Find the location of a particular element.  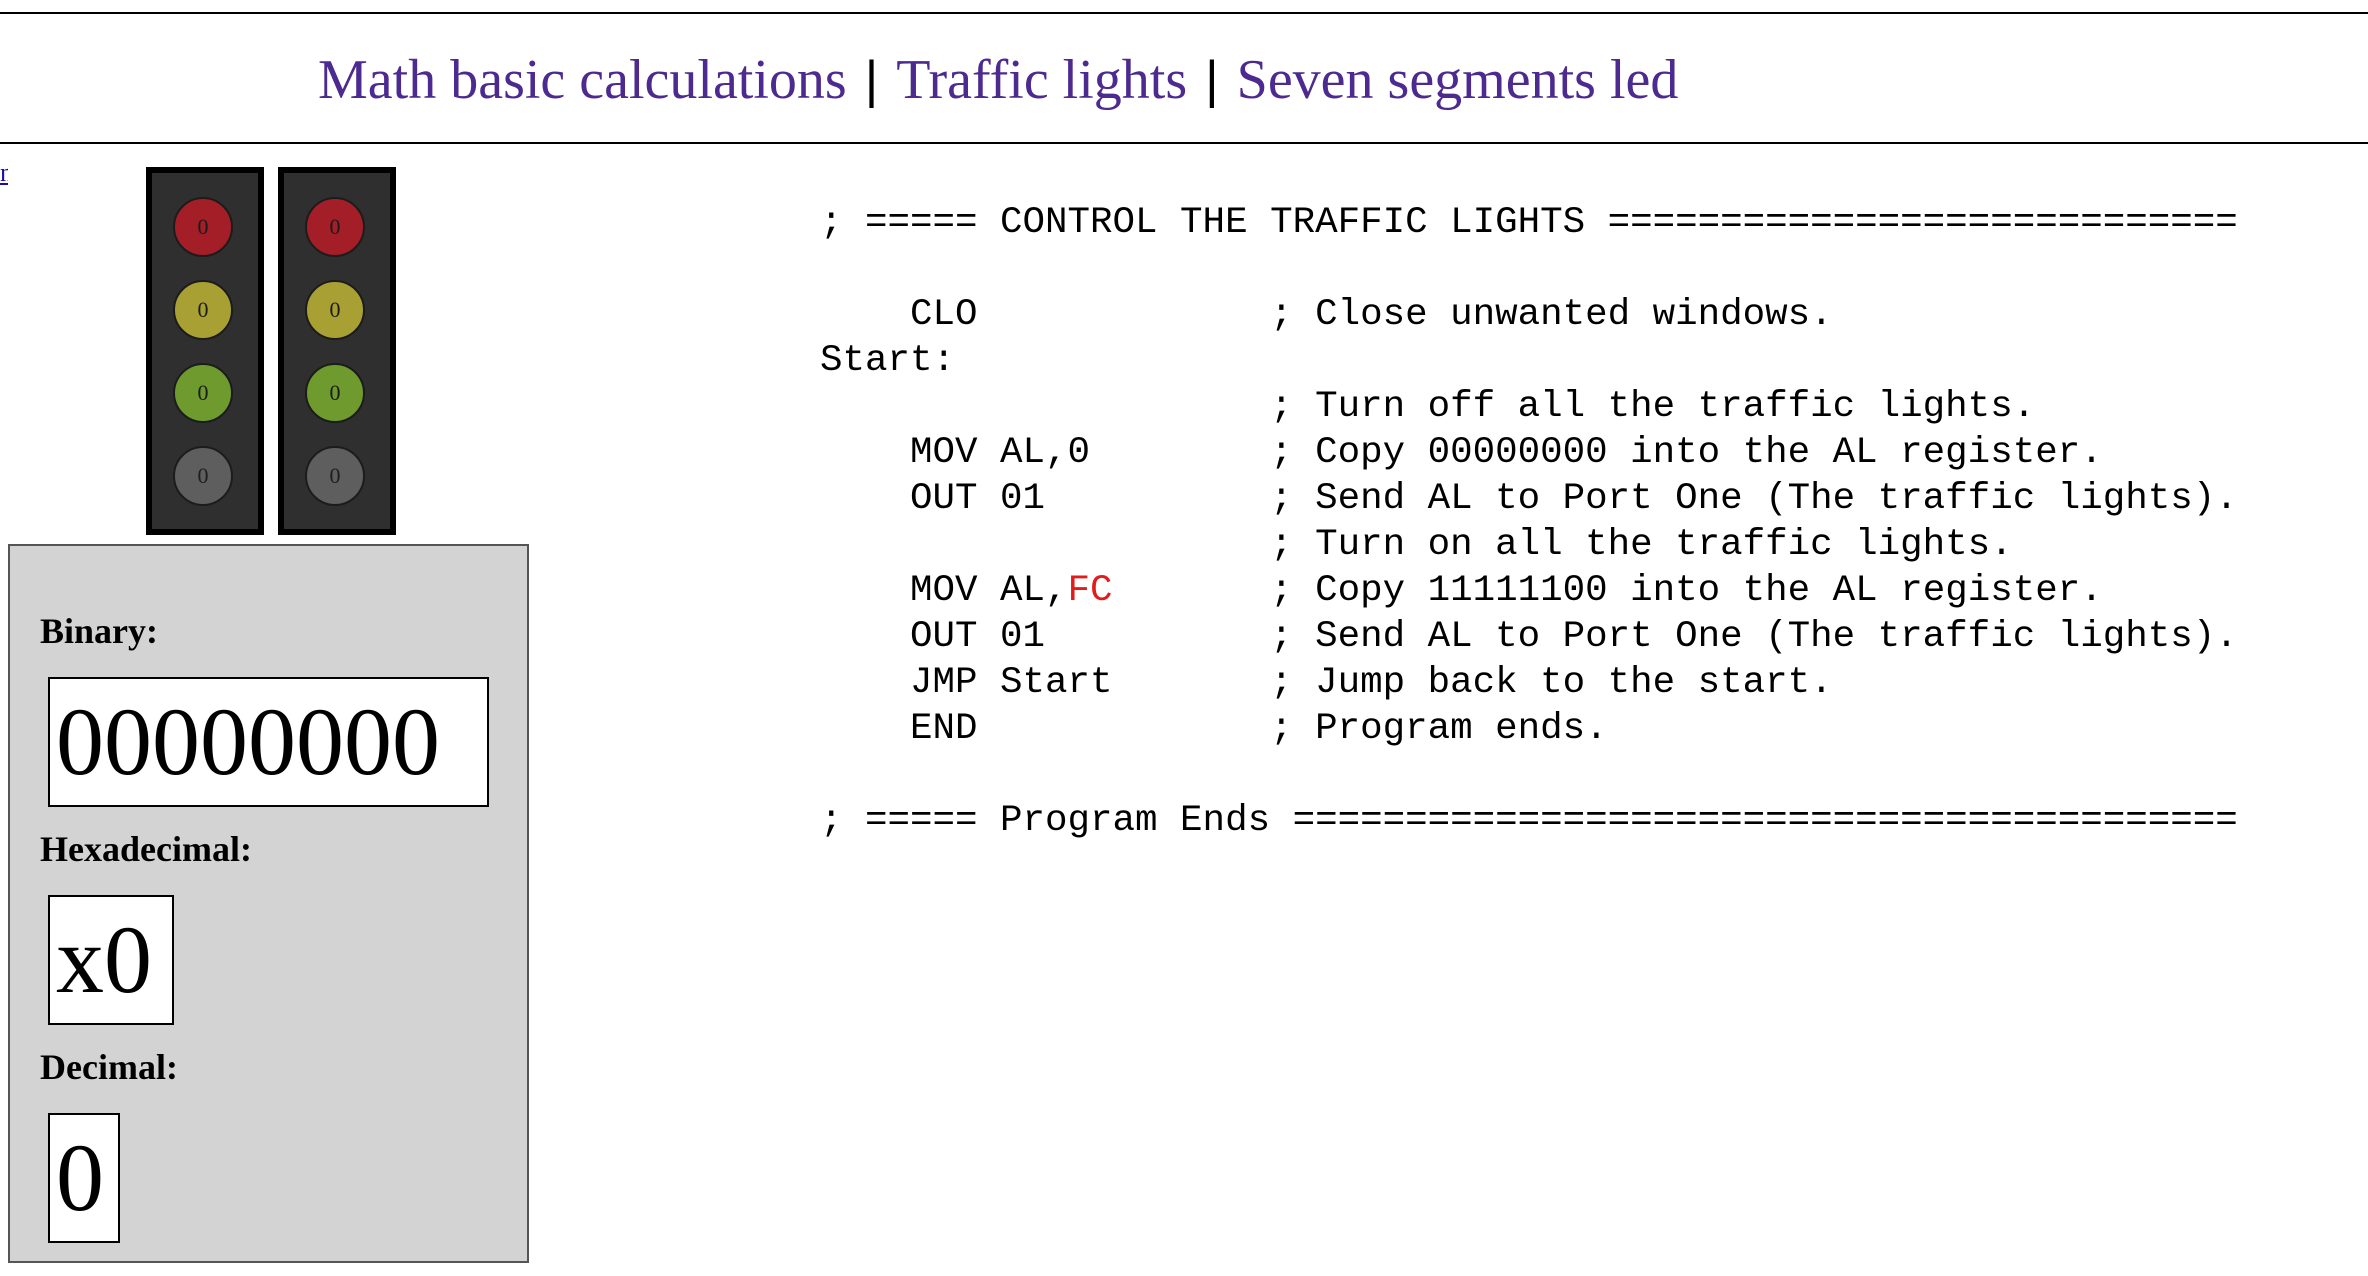

code-line: END ; Program ends. is located at coordinates (1214, 729).